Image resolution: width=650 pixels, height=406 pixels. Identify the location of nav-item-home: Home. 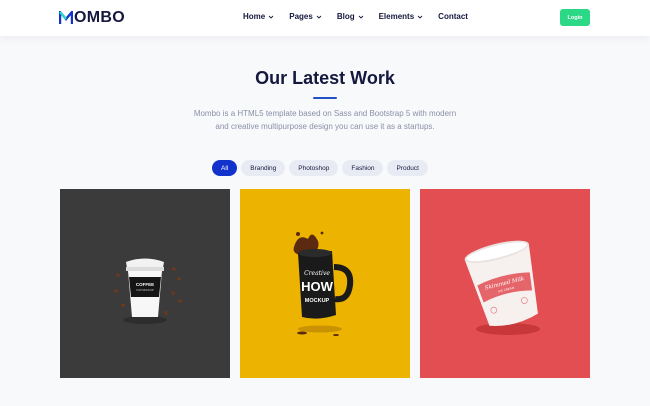
(258, 16).